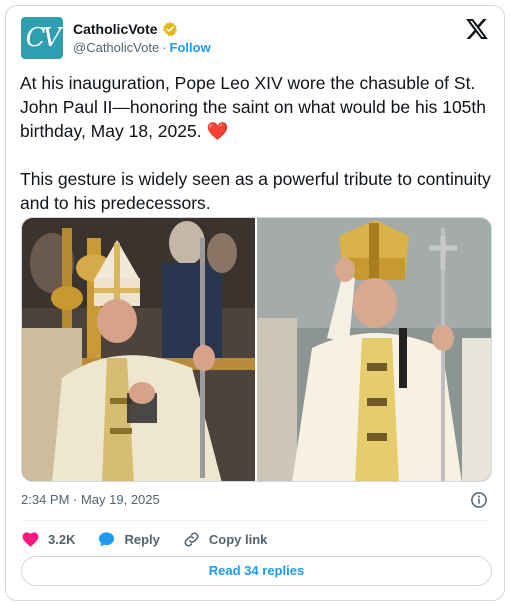 This screenshot has height=605, width=510. I want to click on handle-row: @CatholicVote · Follow, so click(142, 47).